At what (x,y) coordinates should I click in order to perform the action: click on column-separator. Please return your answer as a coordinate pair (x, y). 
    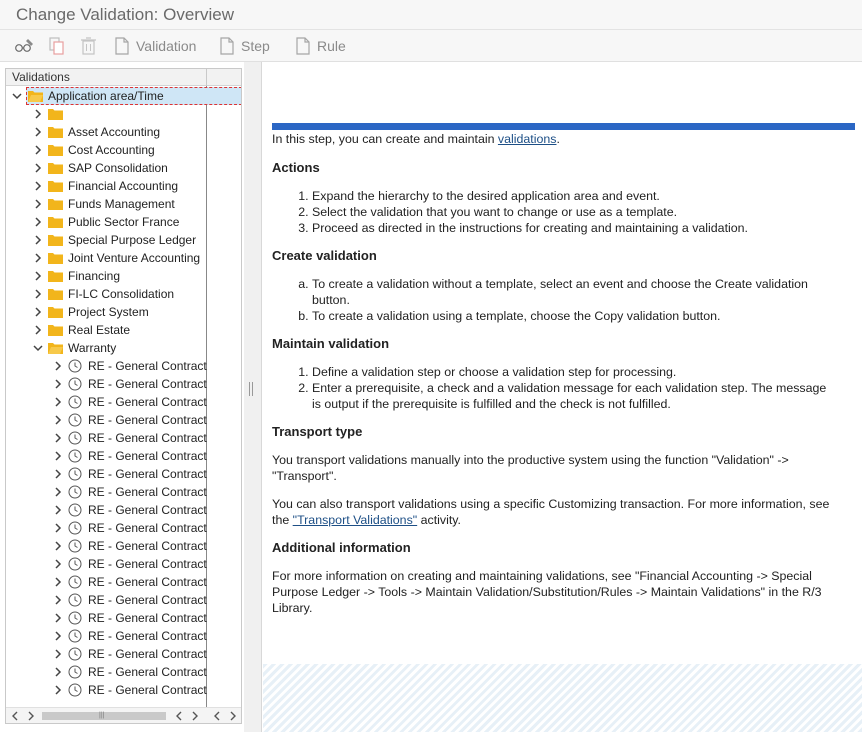
    Looking at the image, I should click on (206, 77).